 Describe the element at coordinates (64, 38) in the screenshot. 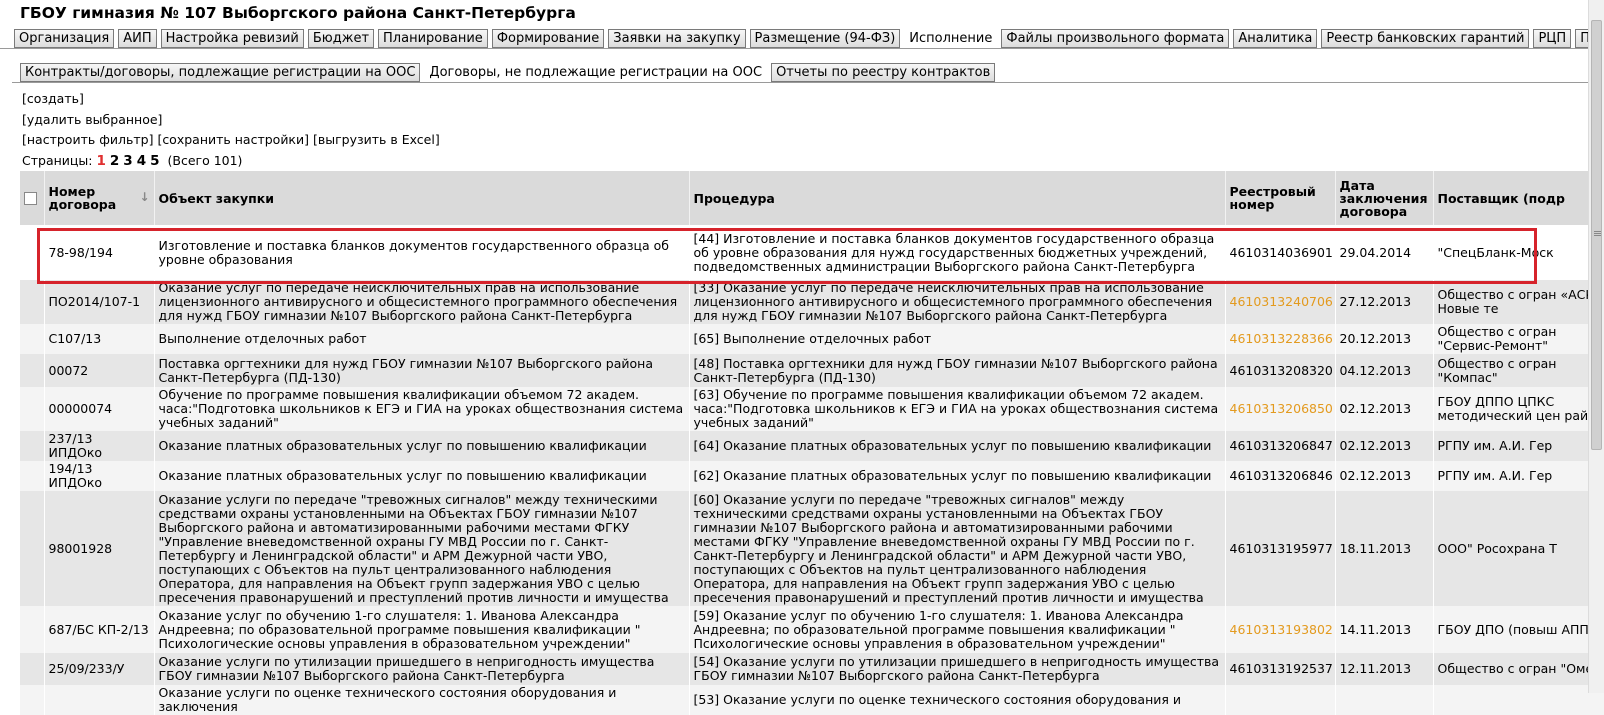

I see `tab-main-0: Организация` at that location.